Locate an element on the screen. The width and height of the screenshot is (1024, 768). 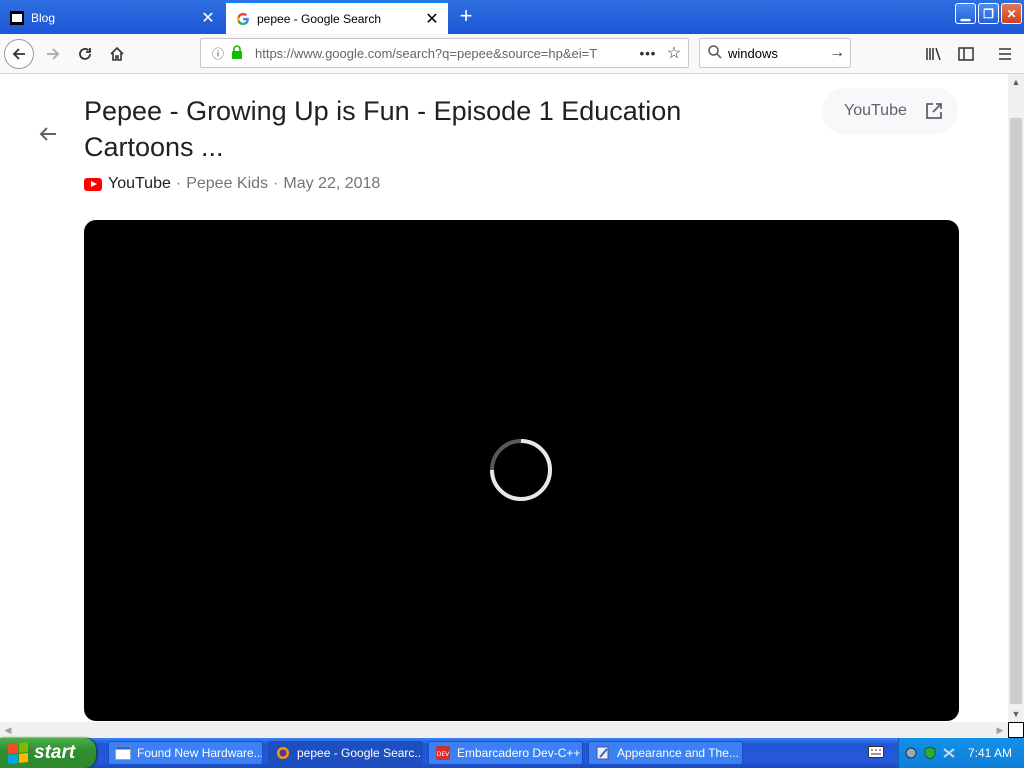
scrollbar-corner is located at coordinates (1016, 730).